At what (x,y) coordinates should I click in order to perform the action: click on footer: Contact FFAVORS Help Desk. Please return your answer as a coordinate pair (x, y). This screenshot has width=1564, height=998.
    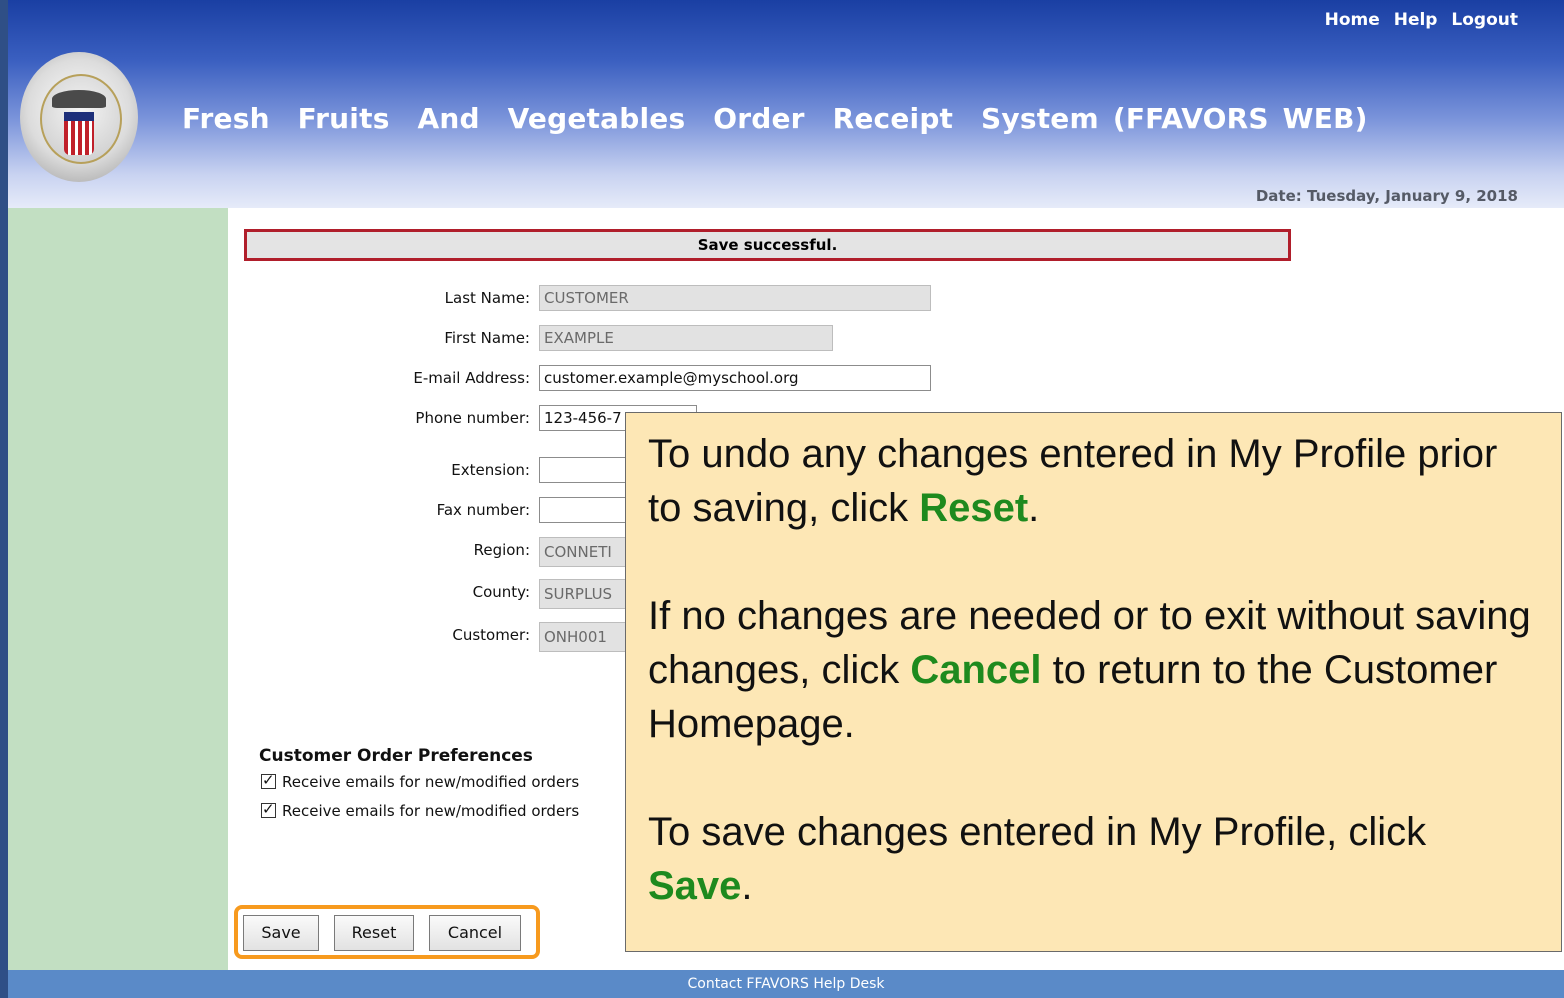
    Looking at the image, I should click on (786, 984).